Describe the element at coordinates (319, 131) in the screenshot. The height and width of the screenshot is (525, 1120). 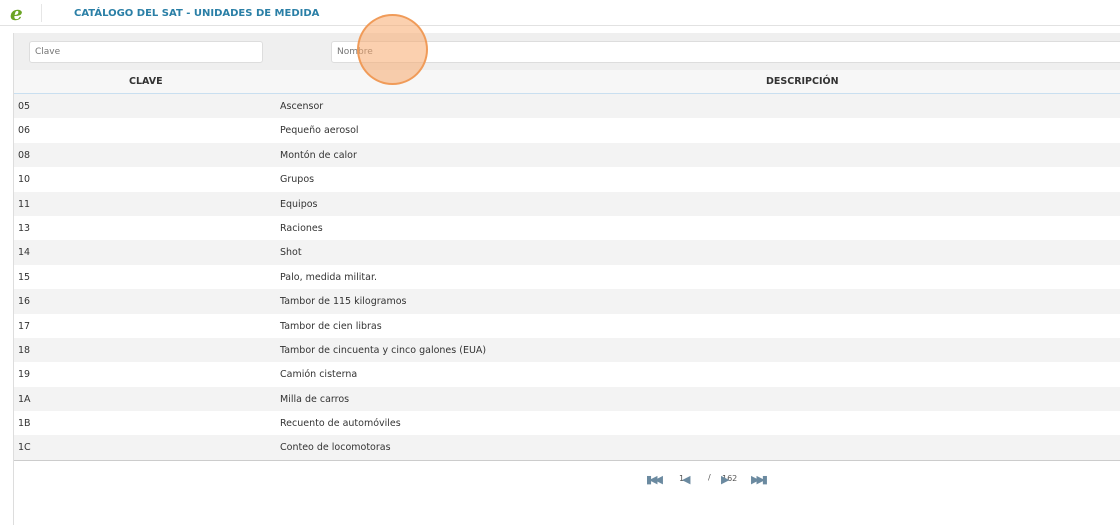
I see `cell-descripcion: Pequeño aerosol` at that location.